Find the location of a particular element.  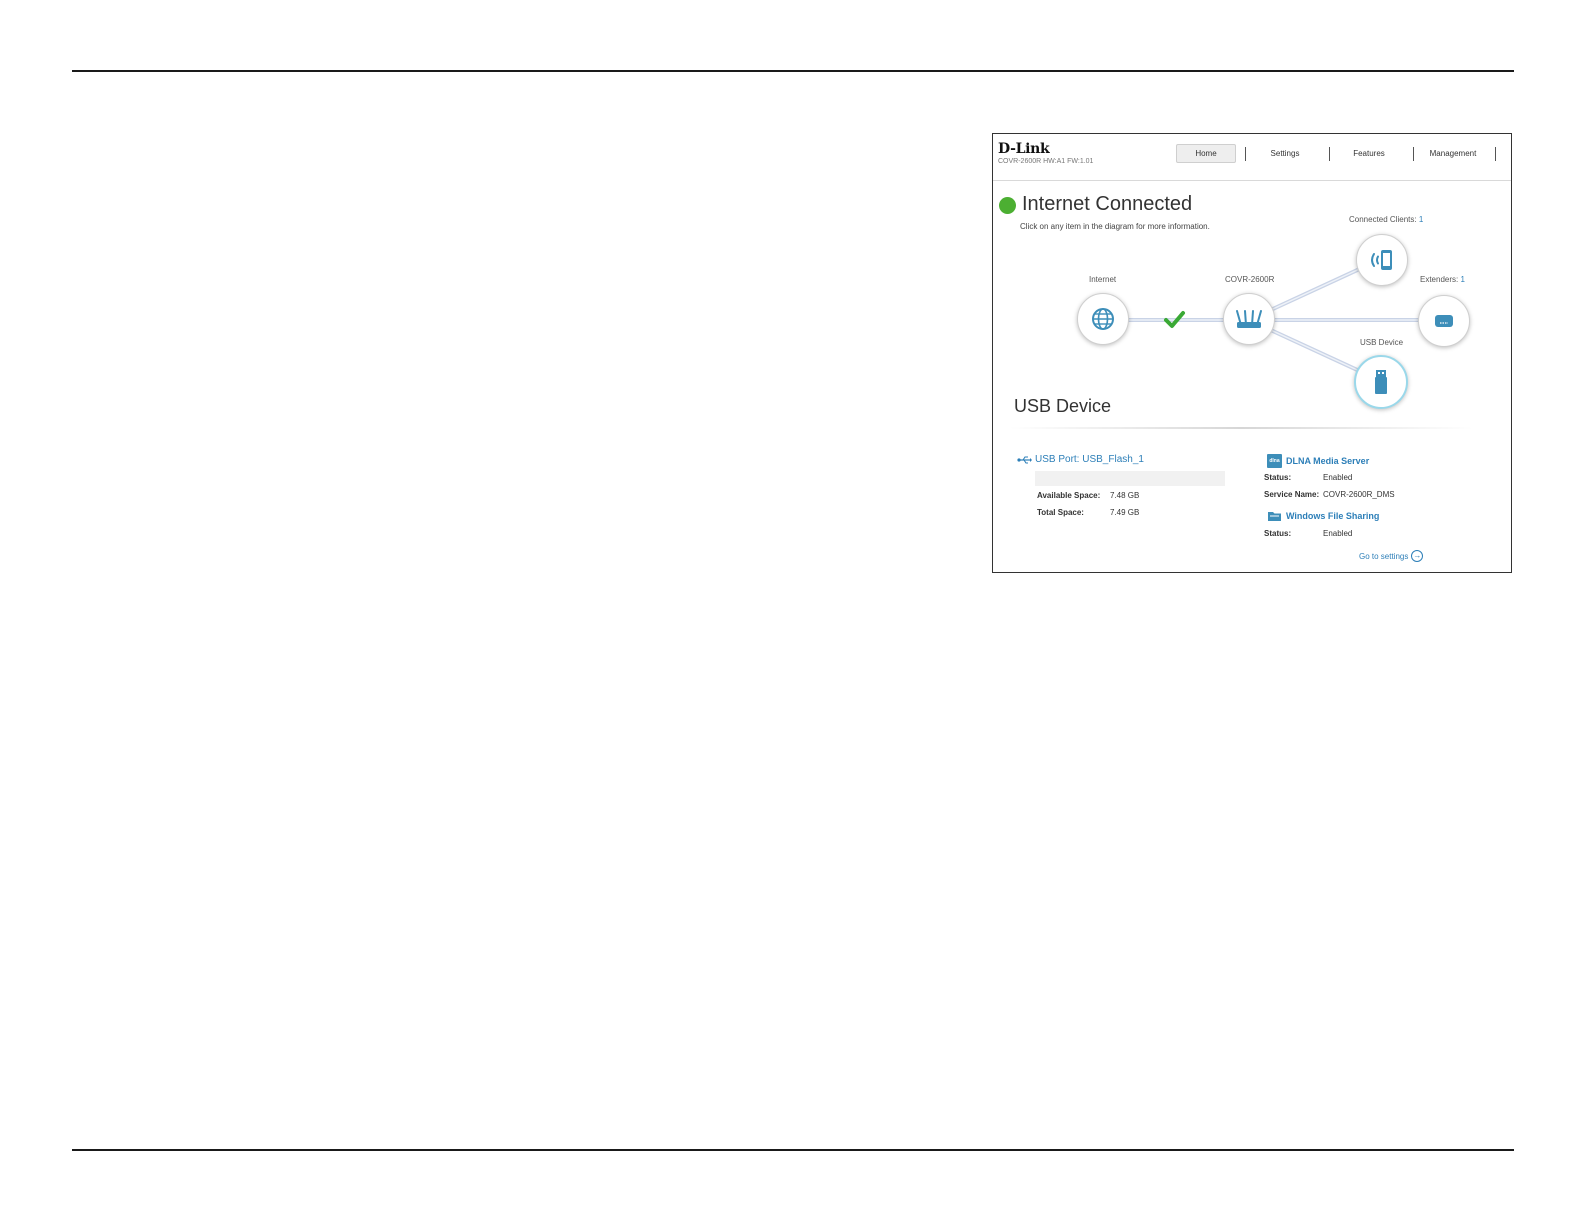

dlna-status-value: Enabled is located at coordinates (1338, 477).